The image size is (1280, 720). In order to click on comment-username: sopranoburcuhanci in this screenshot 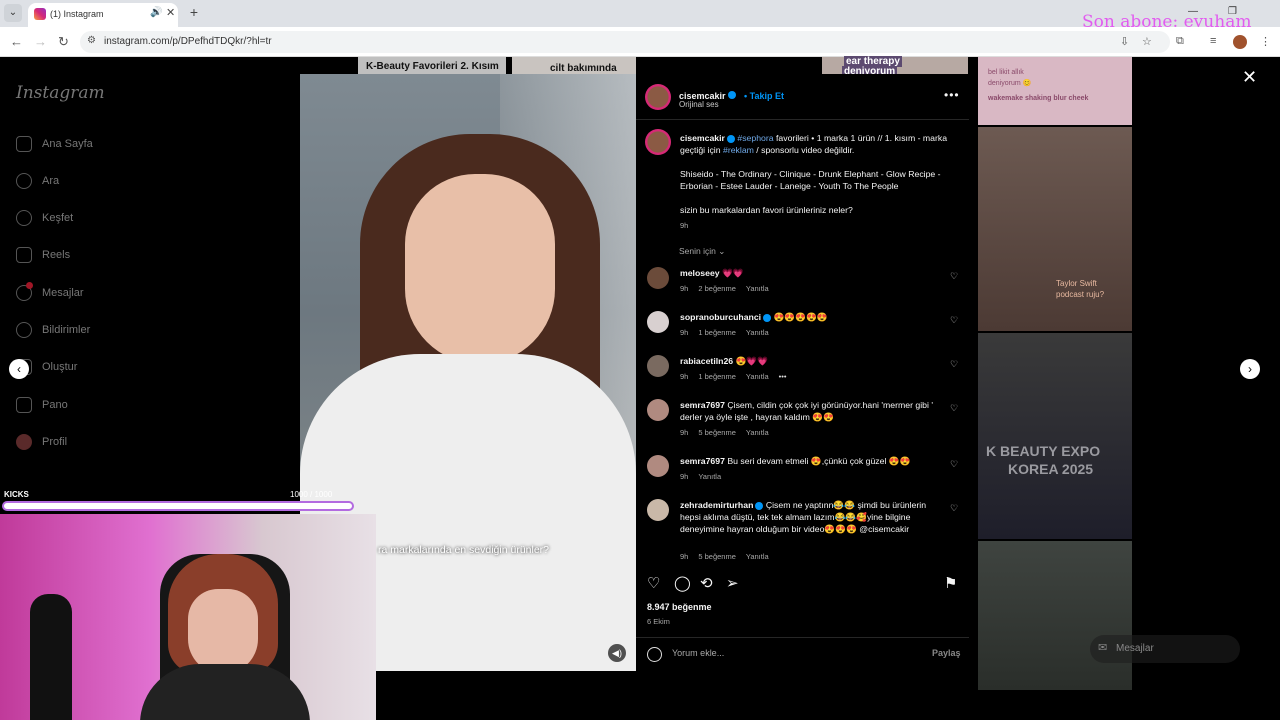, I will do `click(720, 317)`.